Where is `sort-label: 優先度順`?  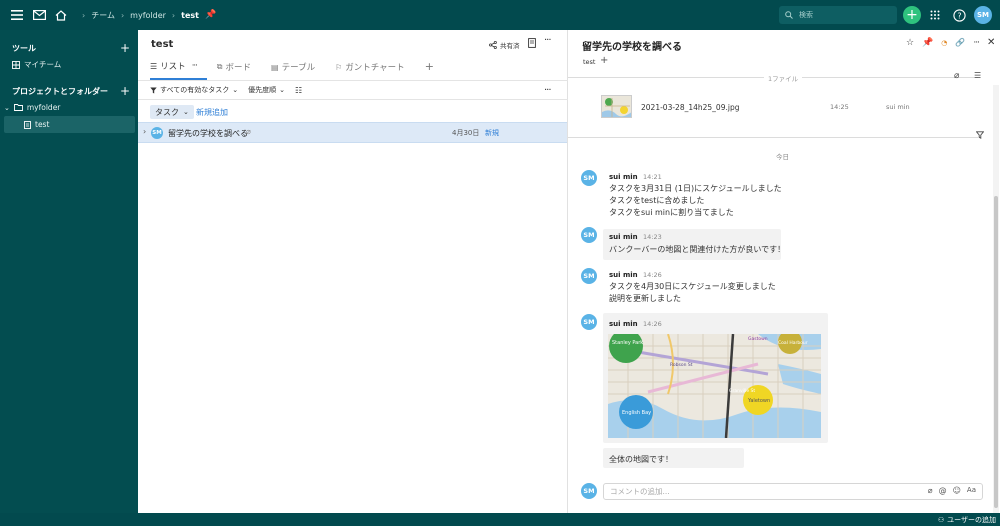 sort-label: 優先度順 is located at coordinates (262, 90).